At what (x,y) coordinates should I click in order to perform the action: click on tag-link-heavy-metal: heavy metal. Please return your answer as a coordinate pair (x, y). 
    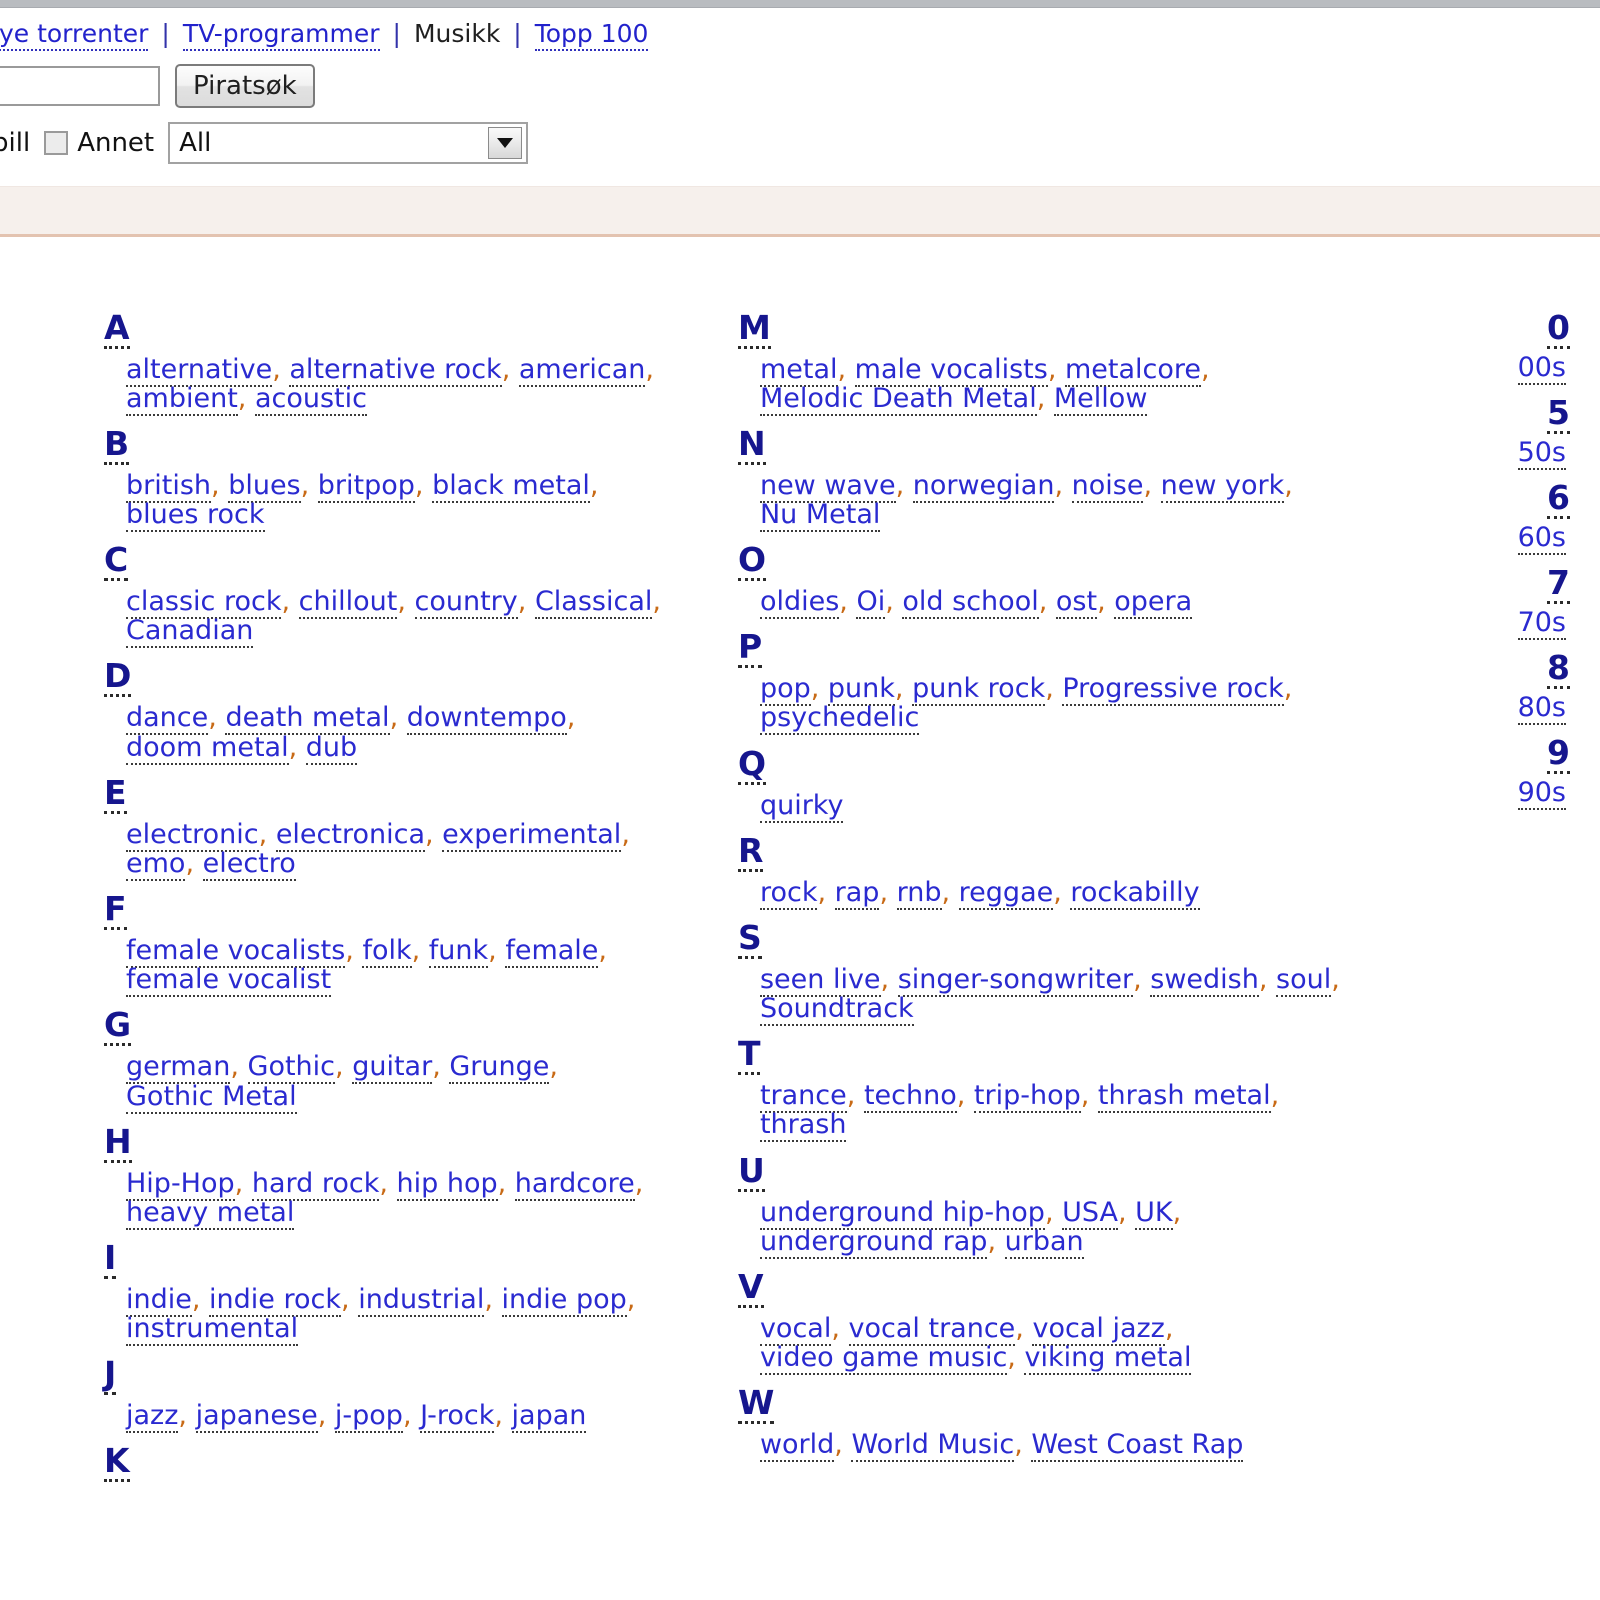
    Looking at the image, I should click on (210, 1213).